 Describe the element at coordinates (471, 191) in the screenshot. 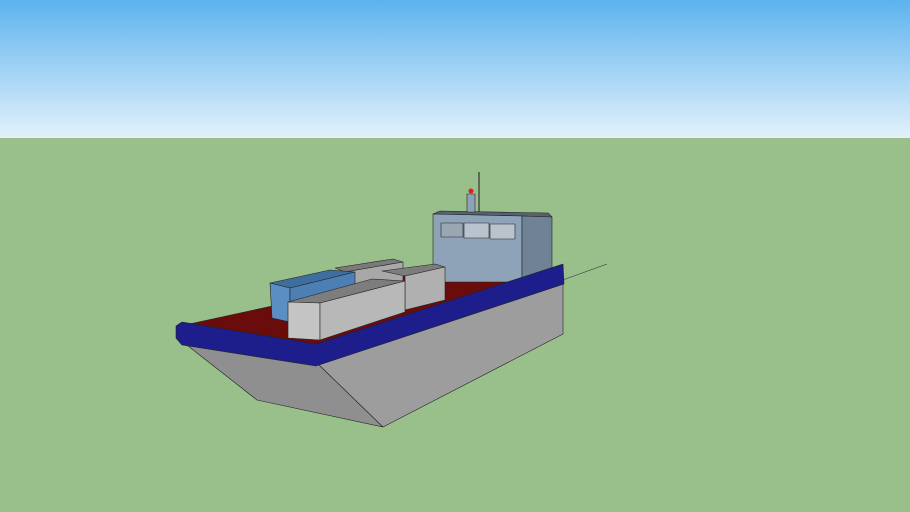

I see `beacon-light` at that location.